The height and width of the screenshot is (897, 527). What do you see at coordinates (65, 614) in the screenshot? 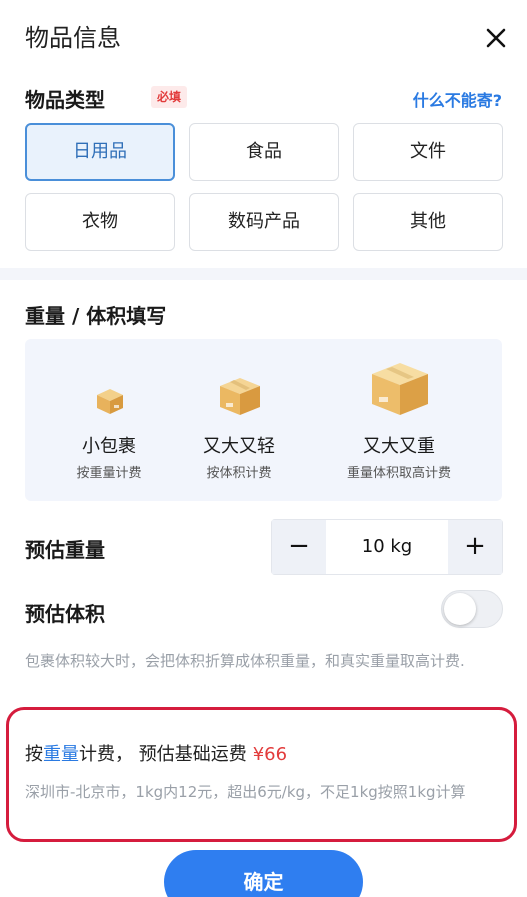
I see `estimated-volume-label: 预估体积` at bounding box center [65, 614].